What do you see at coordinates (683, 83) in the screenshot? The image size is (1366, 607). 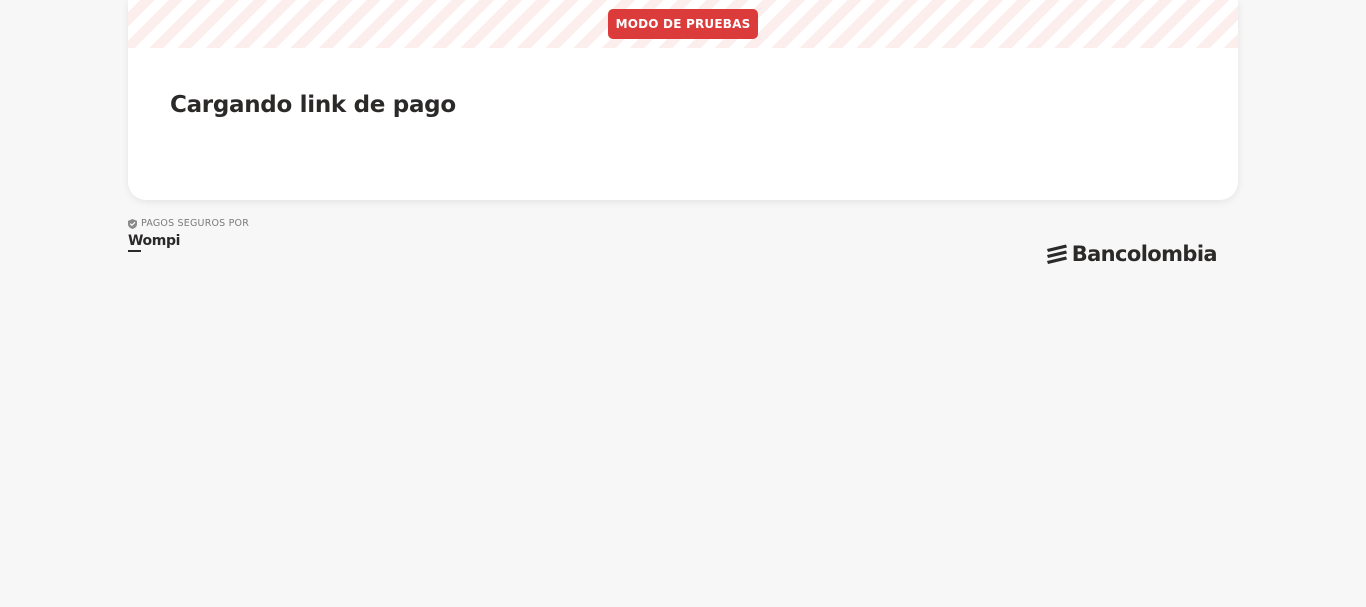 I see `card-body: Cargando link de pago` at bounding box center [683, 83].